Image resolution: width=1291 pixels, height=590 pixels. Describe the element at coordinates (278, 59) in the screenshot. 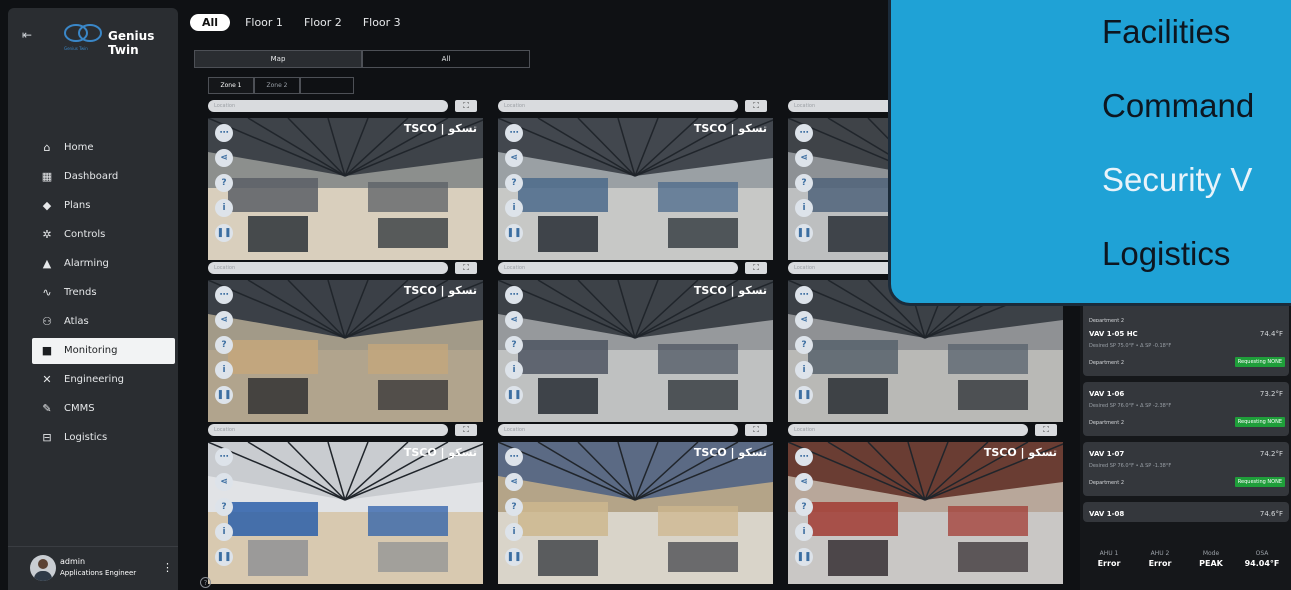

I see `view-tab-map: Map` at that location.